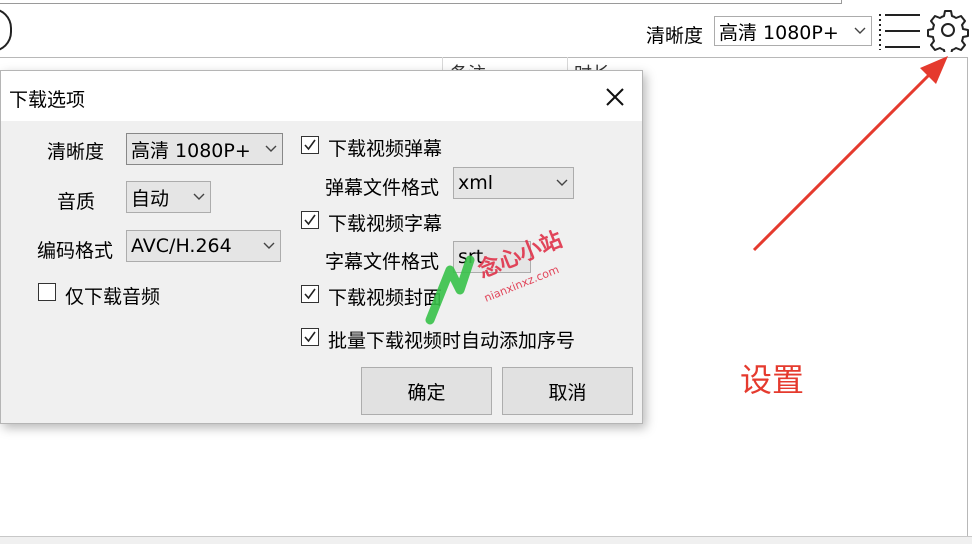 The height and width of the screenshot is (544, 972). I want to click on danmaku-format-label: 弹幕文件格式, so click(382, 188).